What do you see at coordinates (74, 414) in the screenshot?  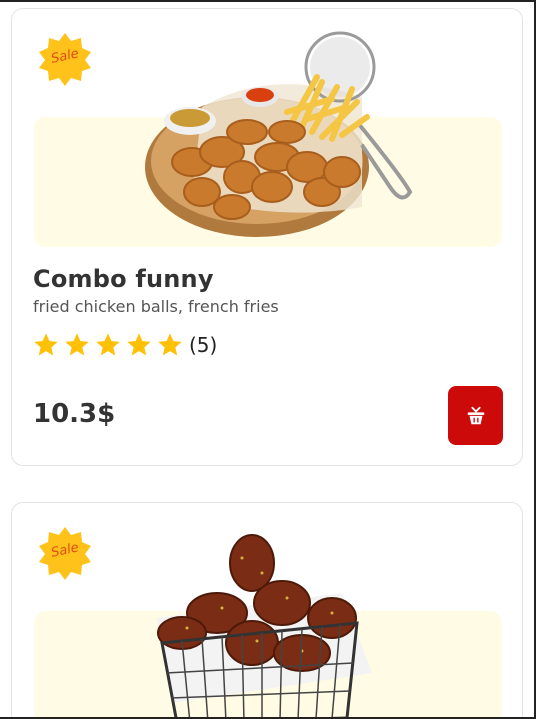 I see `product-price: 10.3$` at bounding box center [74, 414].